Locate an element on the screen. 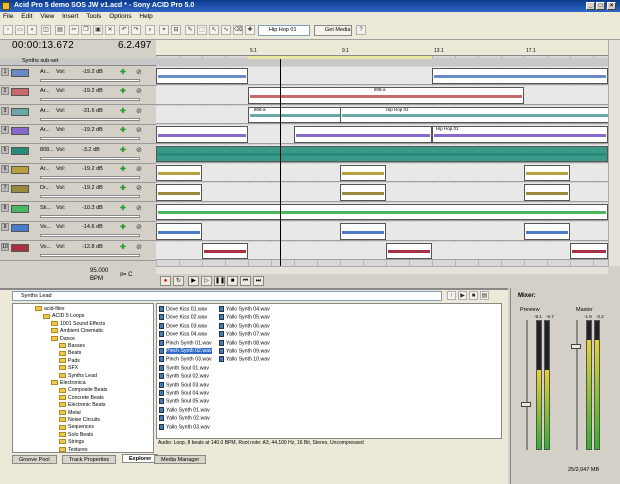 This screenshot has width=620, height=484. close-button: × is located at coordinates (611, 6).